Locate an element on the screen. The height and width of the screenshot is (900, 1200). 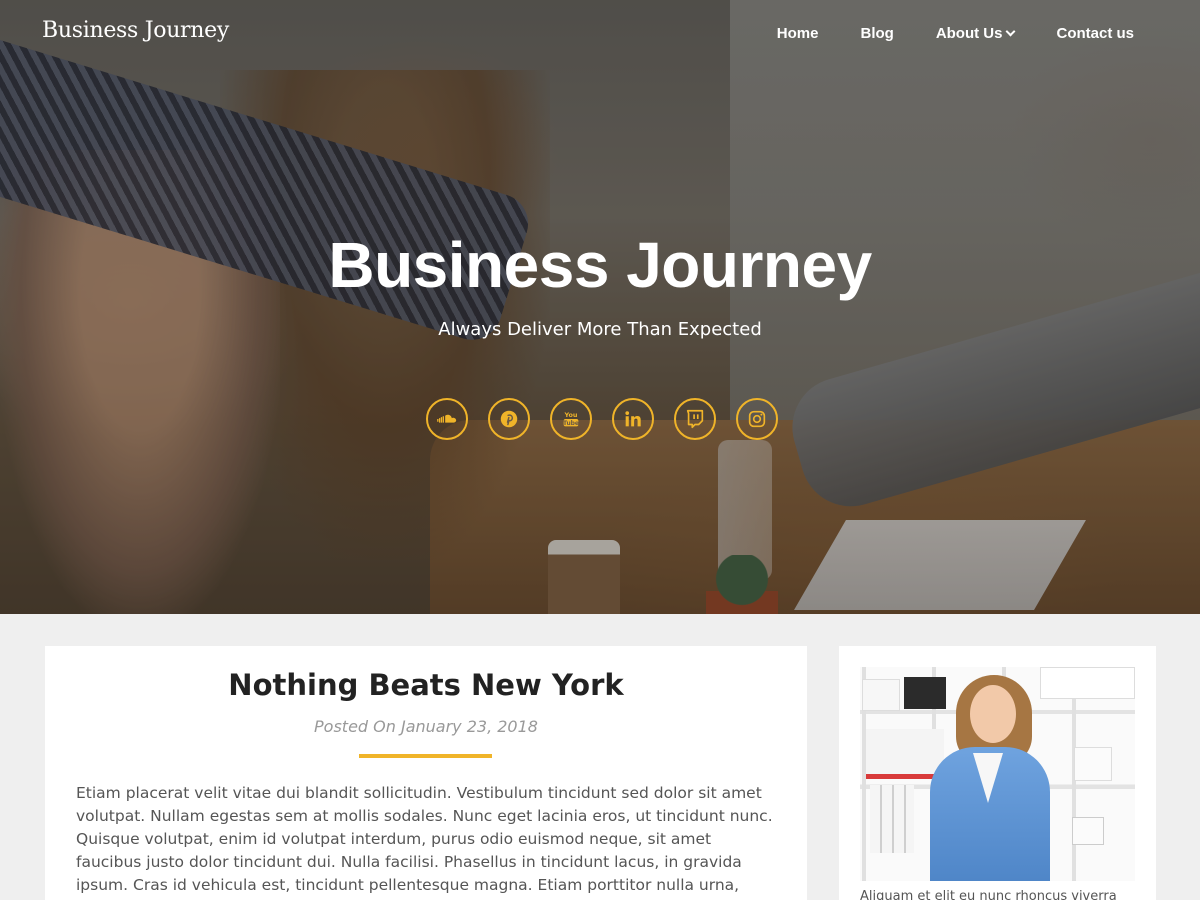
sidebar-widget: Aliquam et elit eu nunc rhoncus viverra is located at coordinates (997, 773).